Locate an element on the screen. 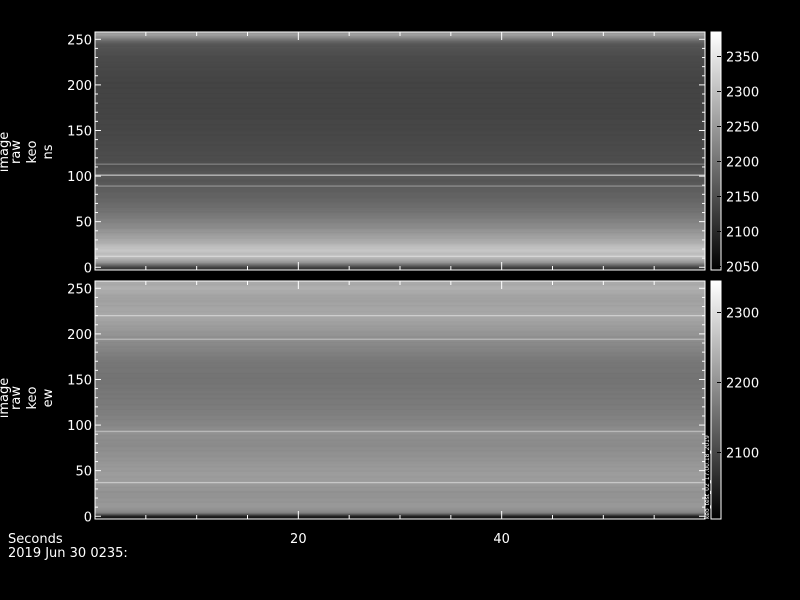 The image size is (800, 600). panel-ns-ylabel: image raw keo ns is located at coordinates (28, 152).